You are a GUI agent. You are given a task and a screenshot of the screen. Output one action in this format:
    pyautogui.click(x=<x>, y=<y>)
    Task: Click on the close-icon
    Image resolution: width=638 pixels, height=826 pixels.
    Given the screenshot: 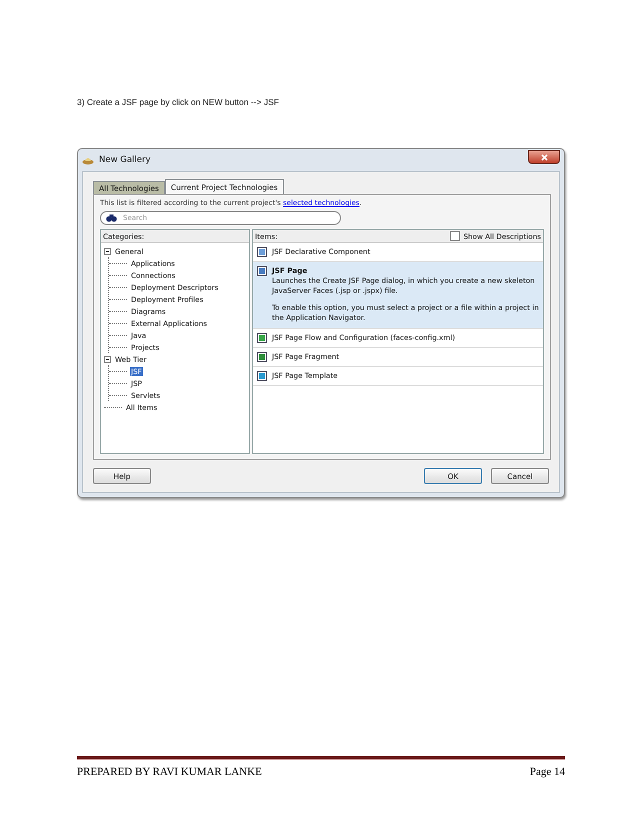 What is the action you would take?
    pyautogui.click(x=544, y=157)
    